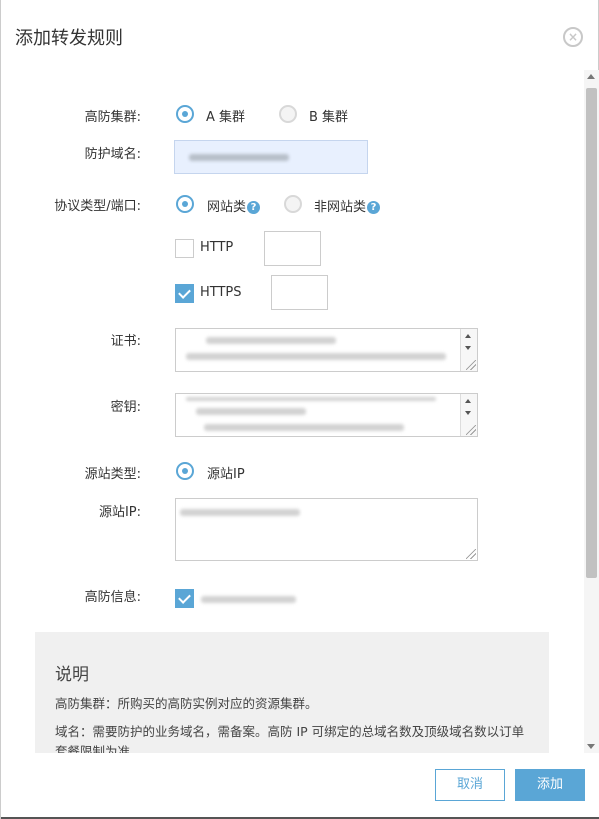  What do you see at coordinates (125, 407) in the screenshot?
I see `key-label: 密钥:` at bounding box center [125, 407].